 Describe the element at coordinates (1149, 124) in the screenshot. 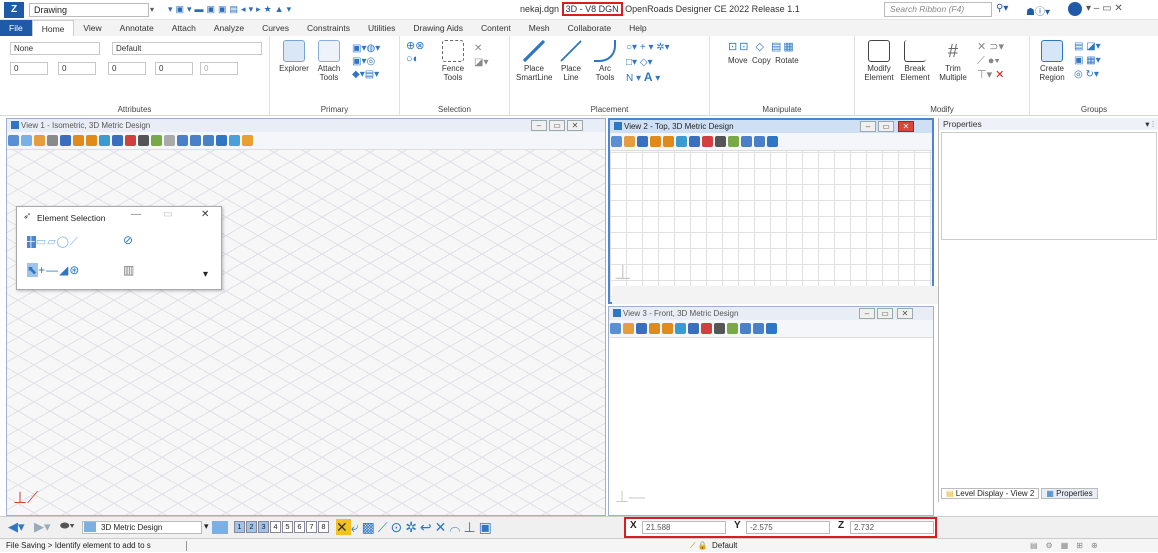

I see `pin-icon: ▾ ⫶` at that location.